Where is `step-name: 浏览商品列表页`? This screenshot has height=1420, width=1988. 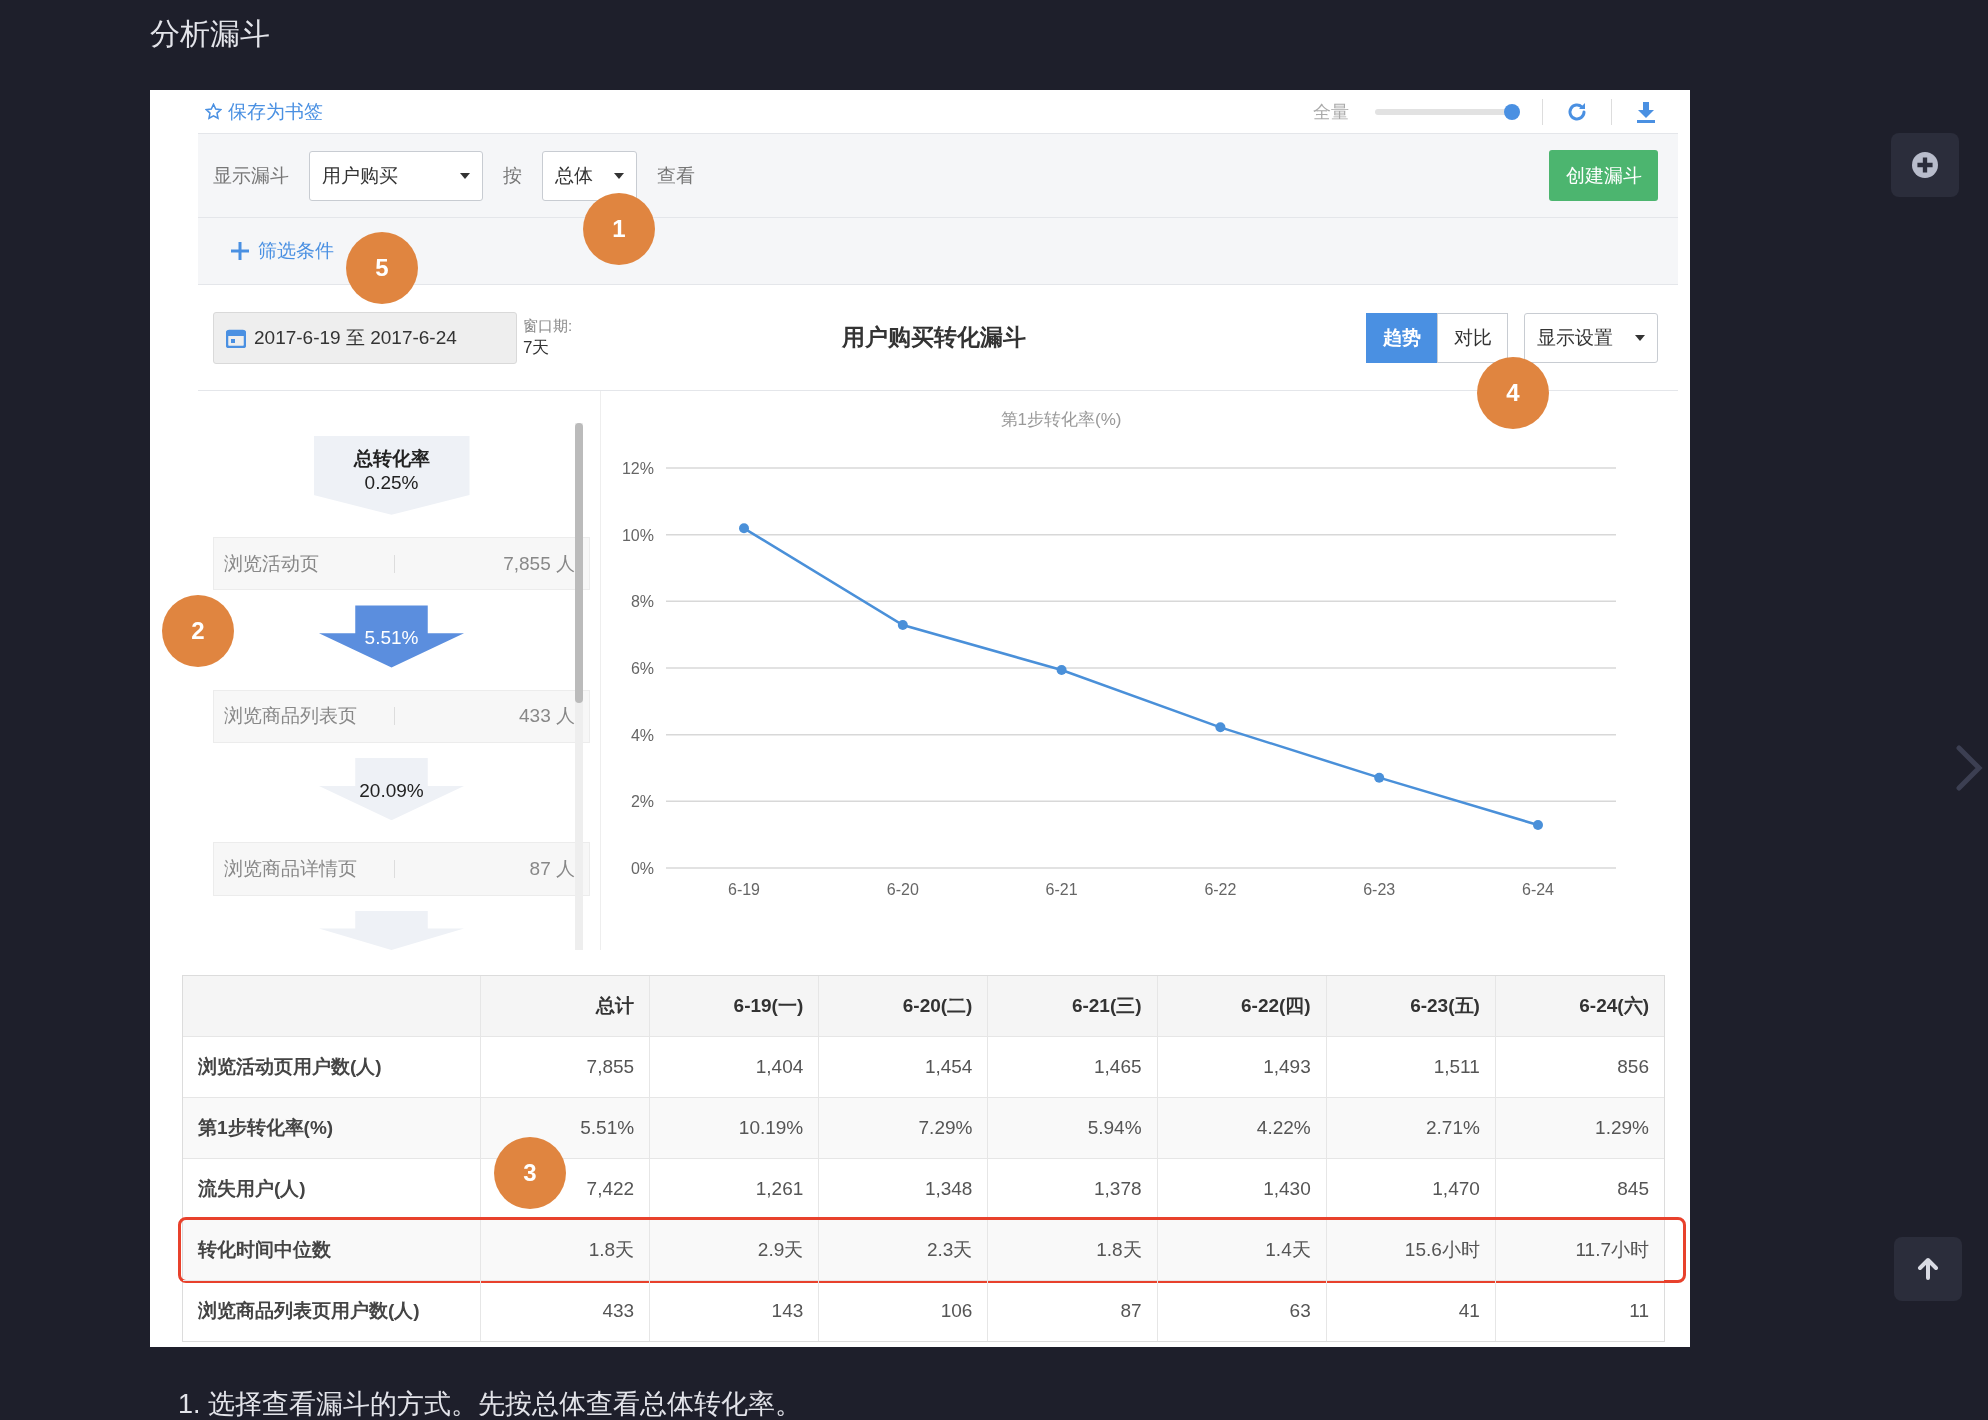
step-name: 浏览商品列表页 is located at coordinates (291, 716).